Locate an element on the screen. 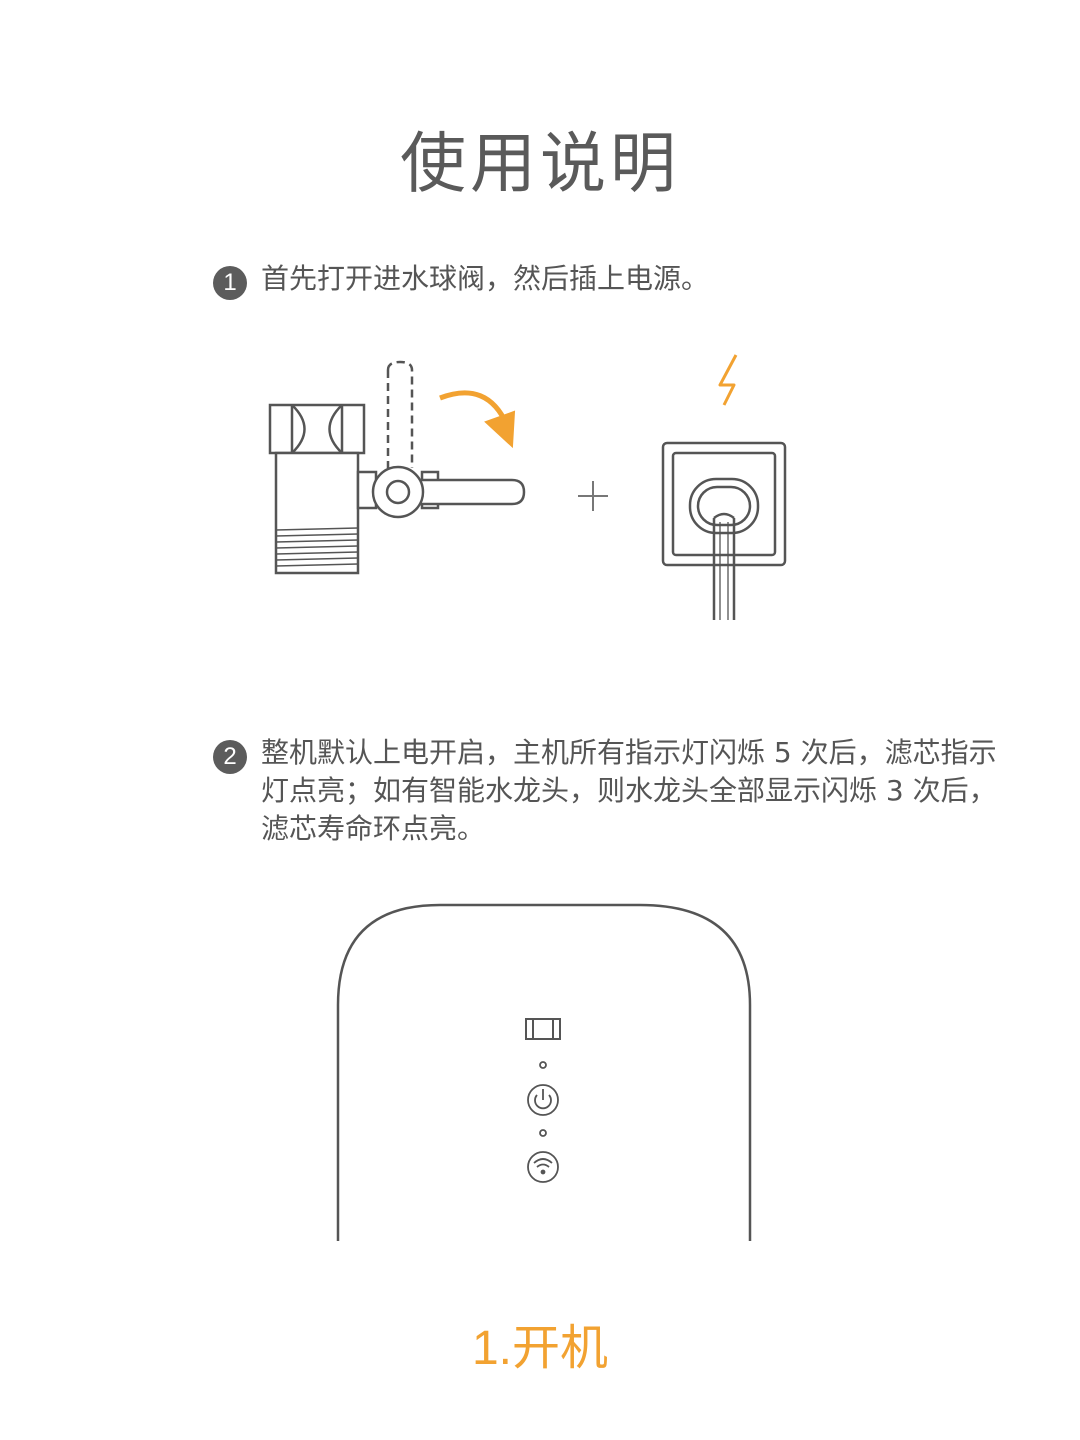  power-socket-icon is located at coordinates (724, 530).